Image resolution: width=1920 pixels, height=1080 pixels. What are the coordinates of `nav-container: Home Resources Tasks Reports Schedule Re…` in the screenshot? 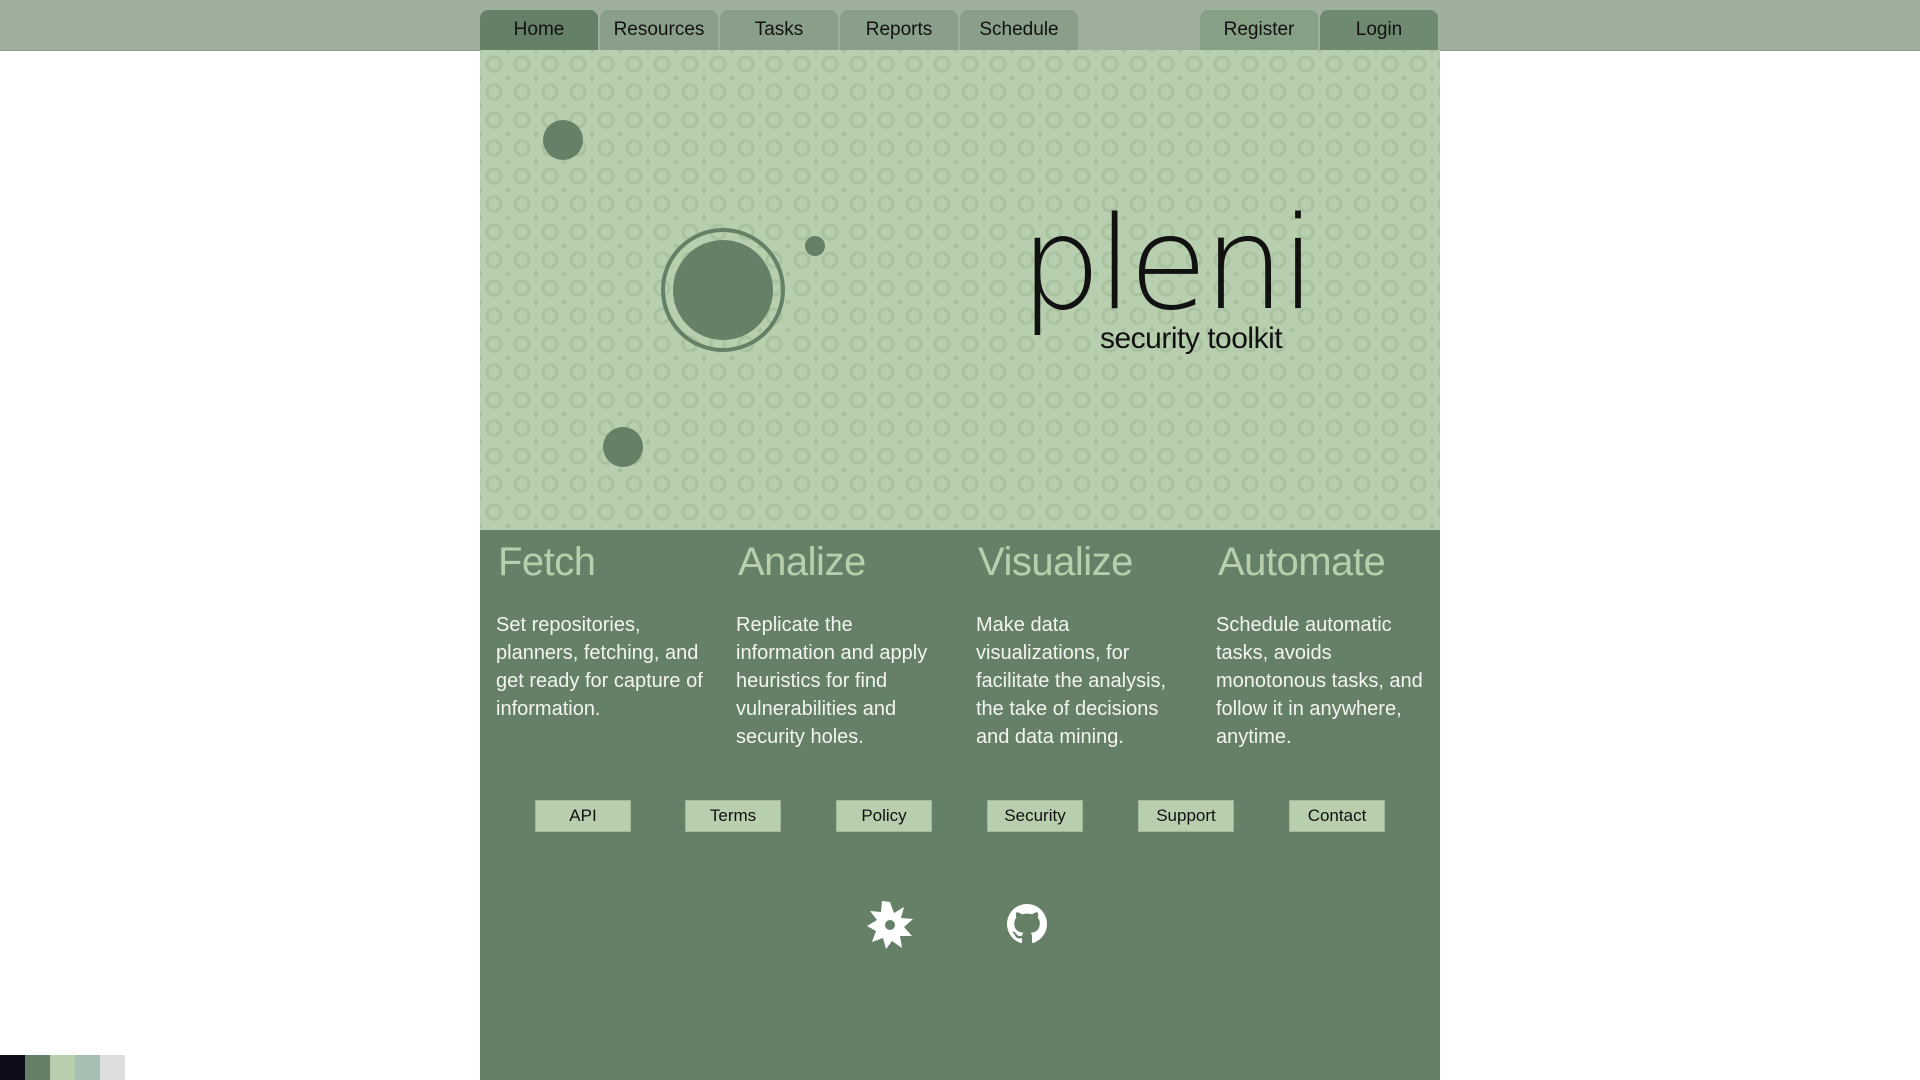 It's located at (960, 30).